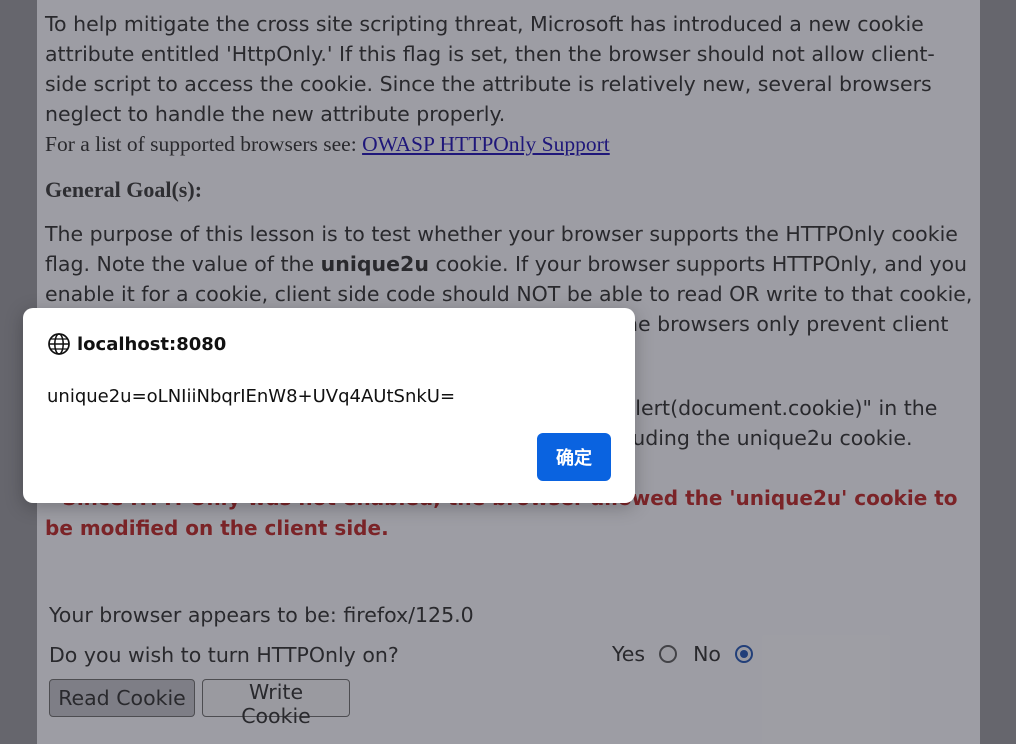 The image size is (1016, 744). I want to click on ok-button: 确定, so click(574, 457).